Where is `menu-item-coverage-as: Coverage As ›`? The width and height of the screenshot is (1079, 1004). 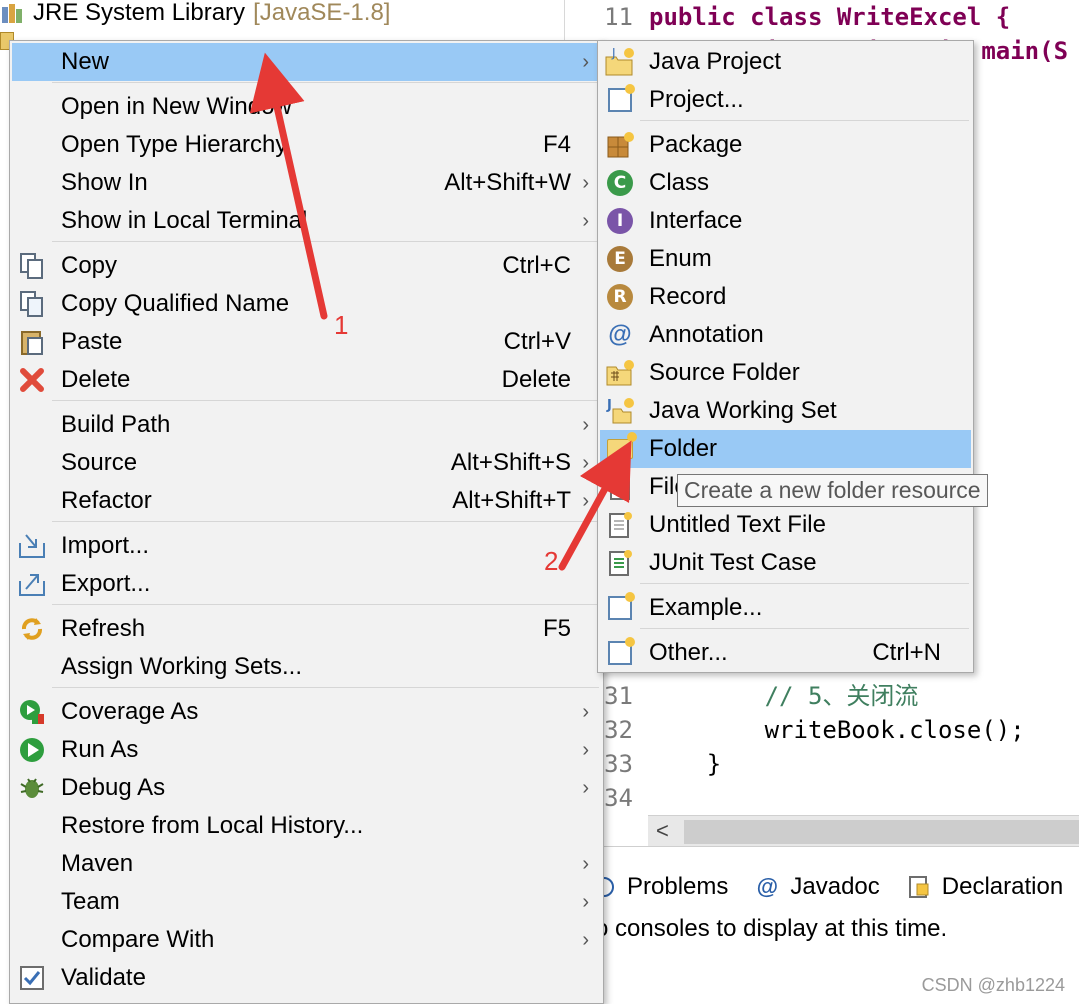 menu-item-coverage-as: Coverage As › is located at coordinates (306, 712).